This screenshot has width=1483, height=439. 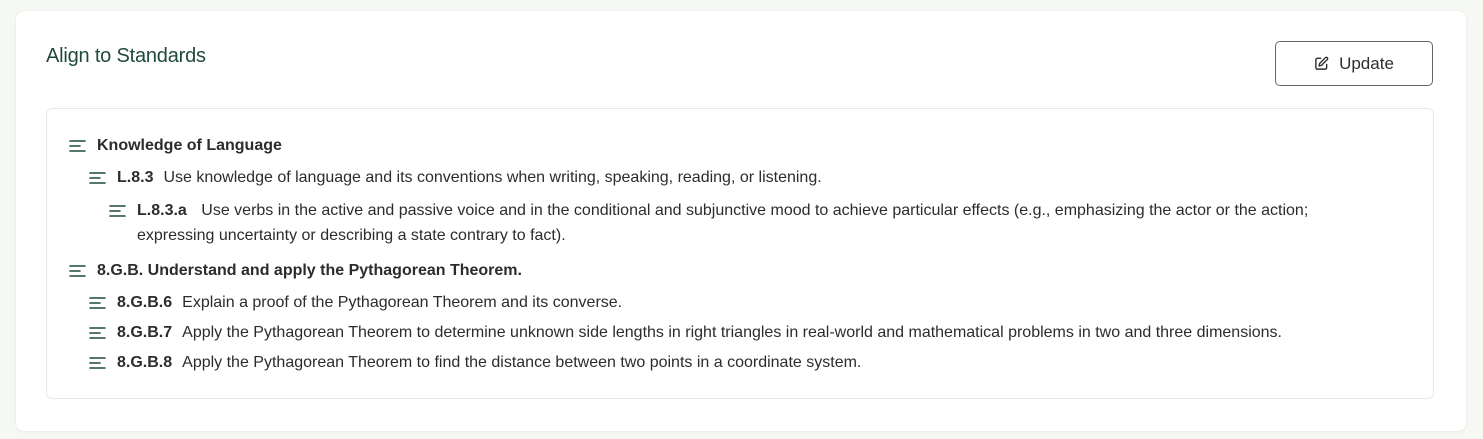 What do you see at coordinates (189, 145) in the screenshot?
I see `standard-group-heading: Knowledge of Language` at bounding box center [189, 145].